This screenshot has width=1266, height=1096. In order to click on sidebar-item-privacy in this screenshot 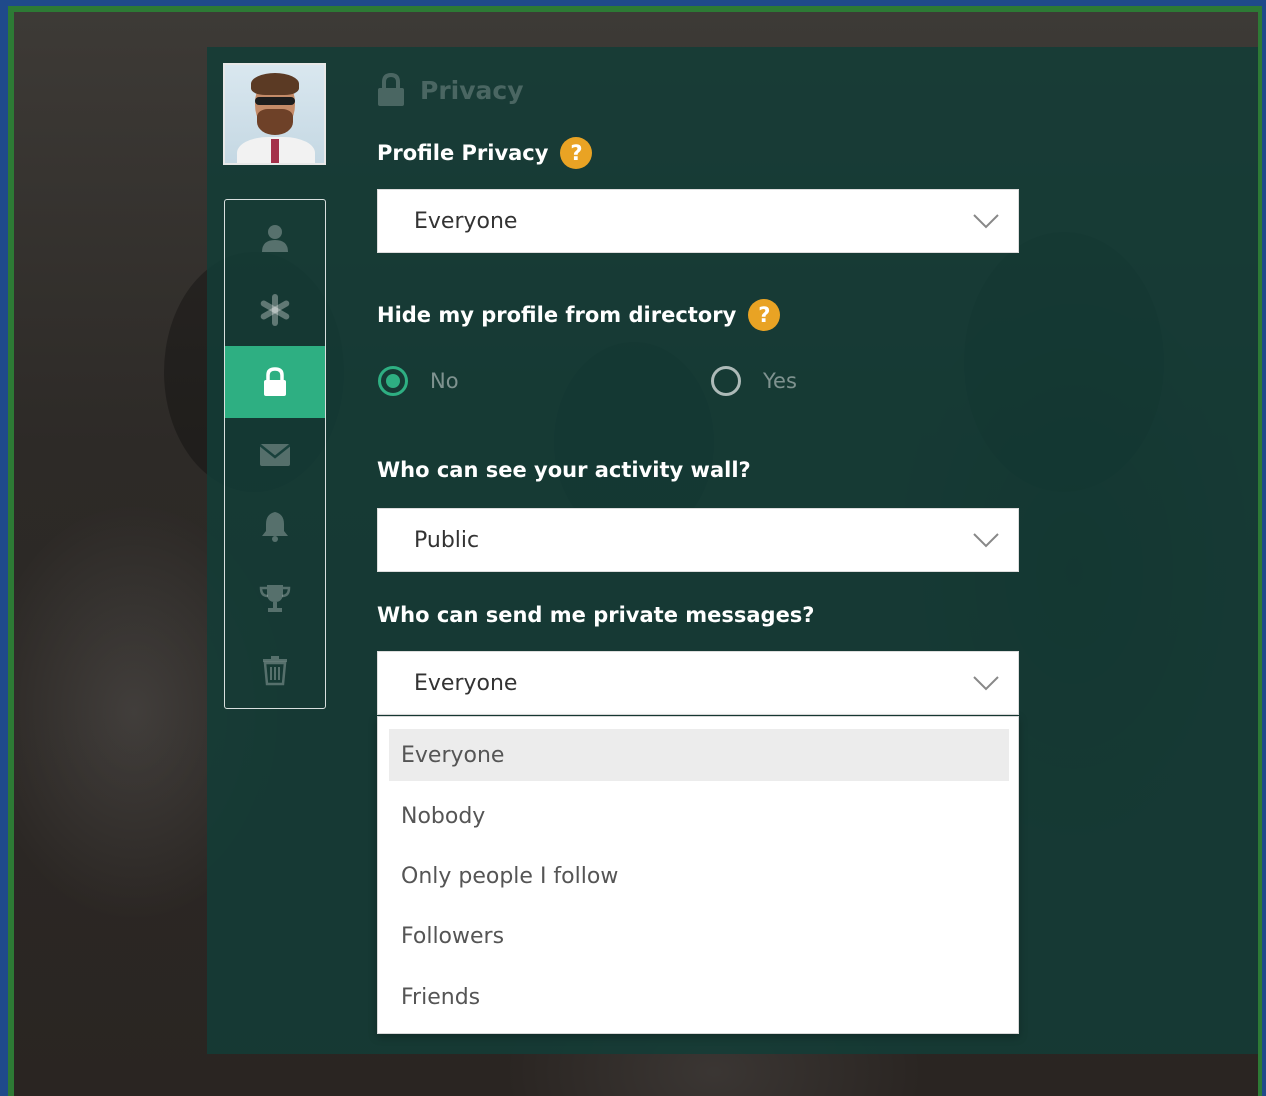, I will do `click(275, 382)`.